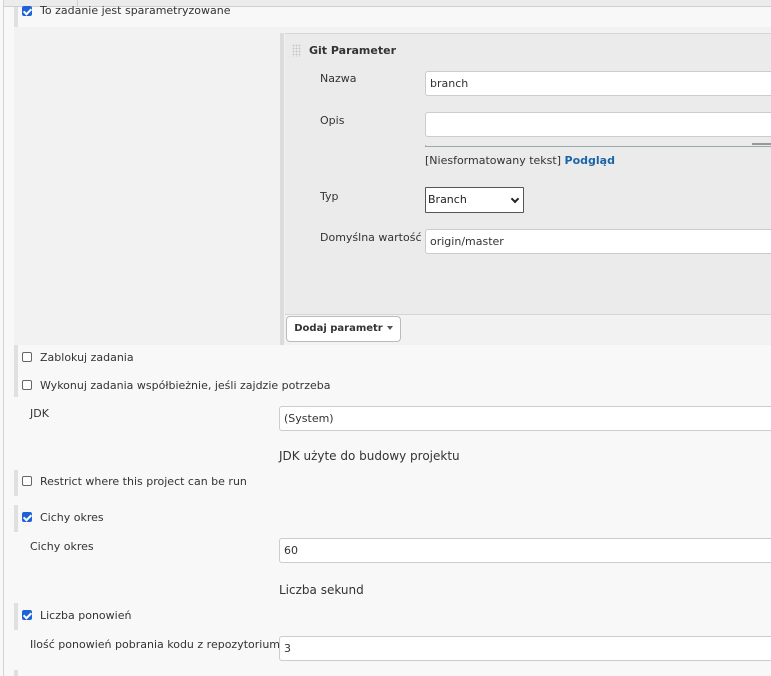 The image size is (771, 676). I want to click on type-select: Branch, so click(474, 200).